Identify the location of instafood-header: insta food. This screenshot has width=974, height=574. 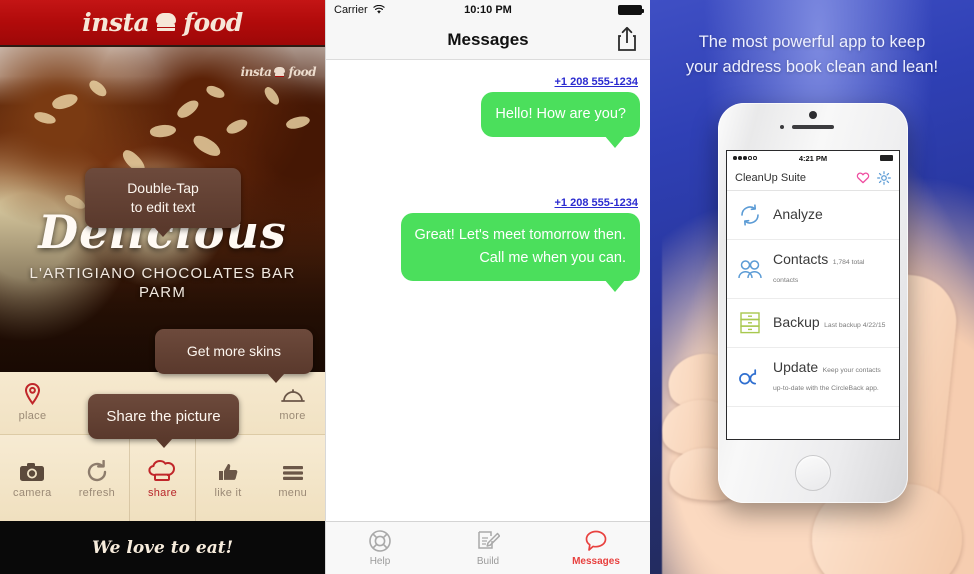
(162, 23).